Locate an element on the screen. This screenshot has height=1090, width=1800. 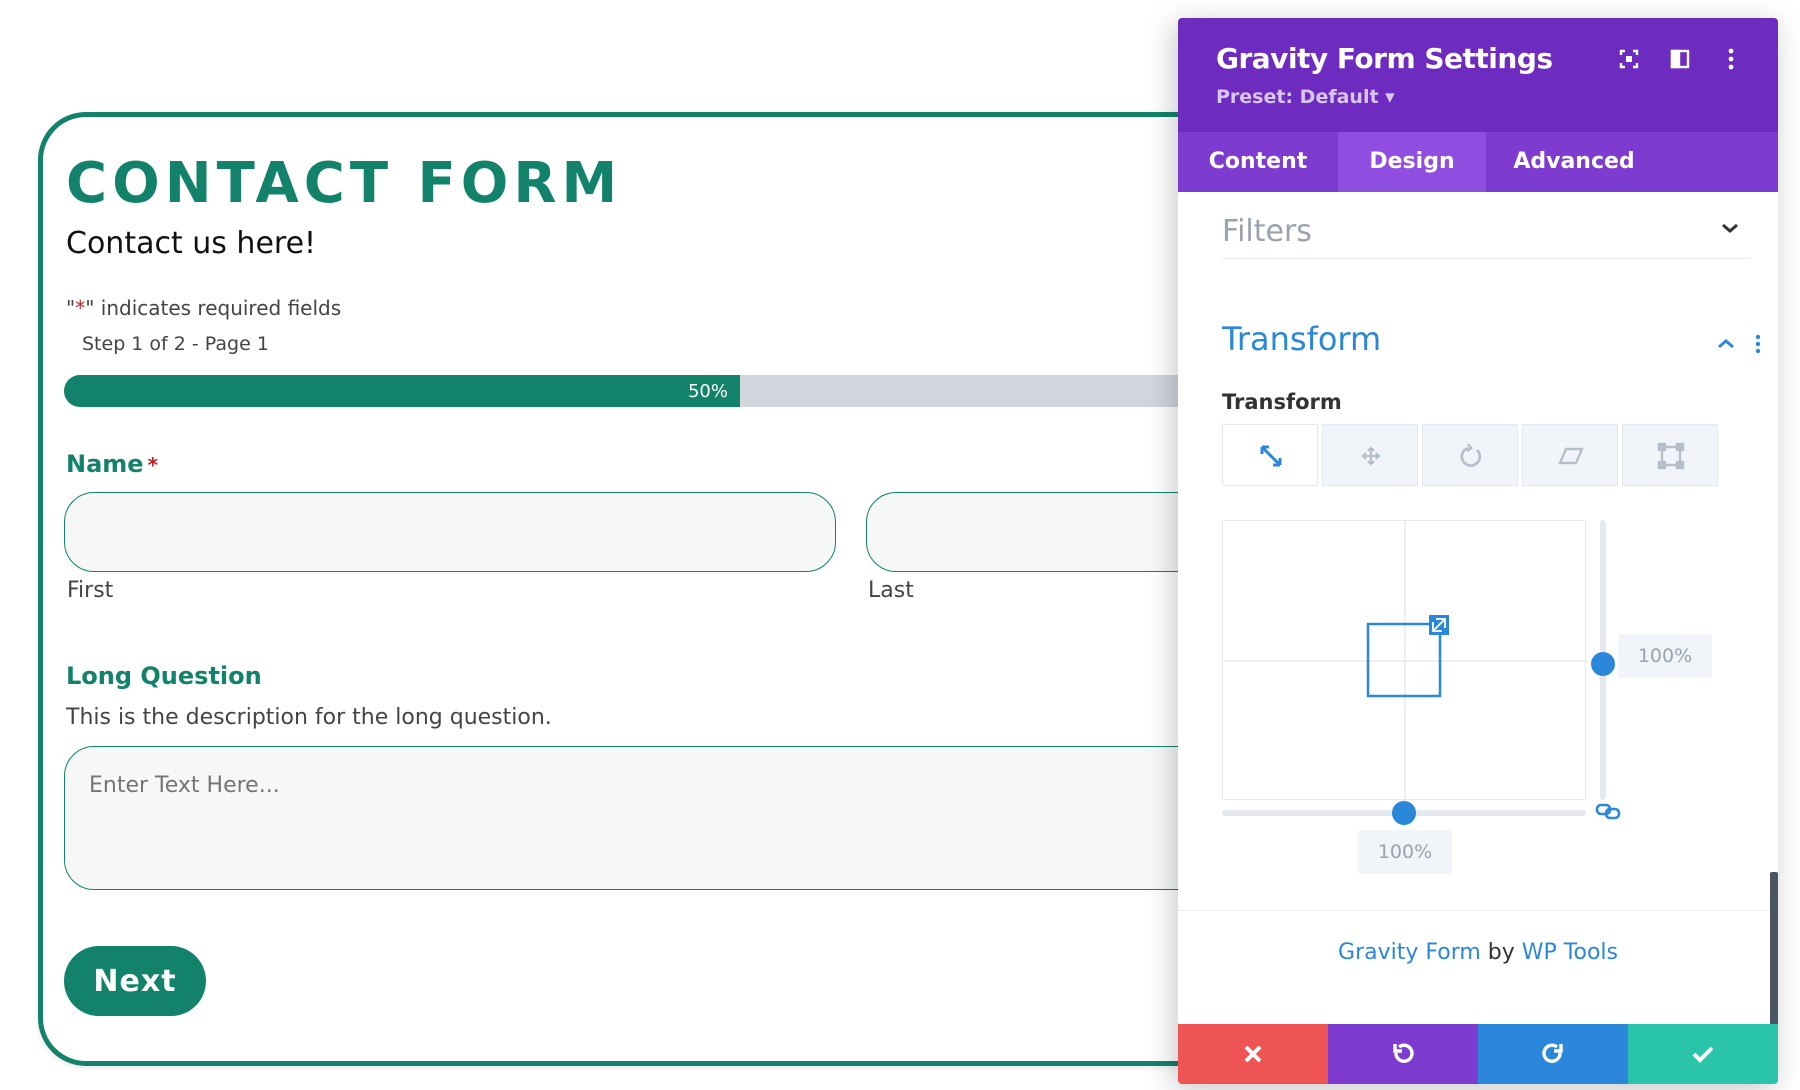
scale-y-value: 100% is located at coordinates (1665, 656).